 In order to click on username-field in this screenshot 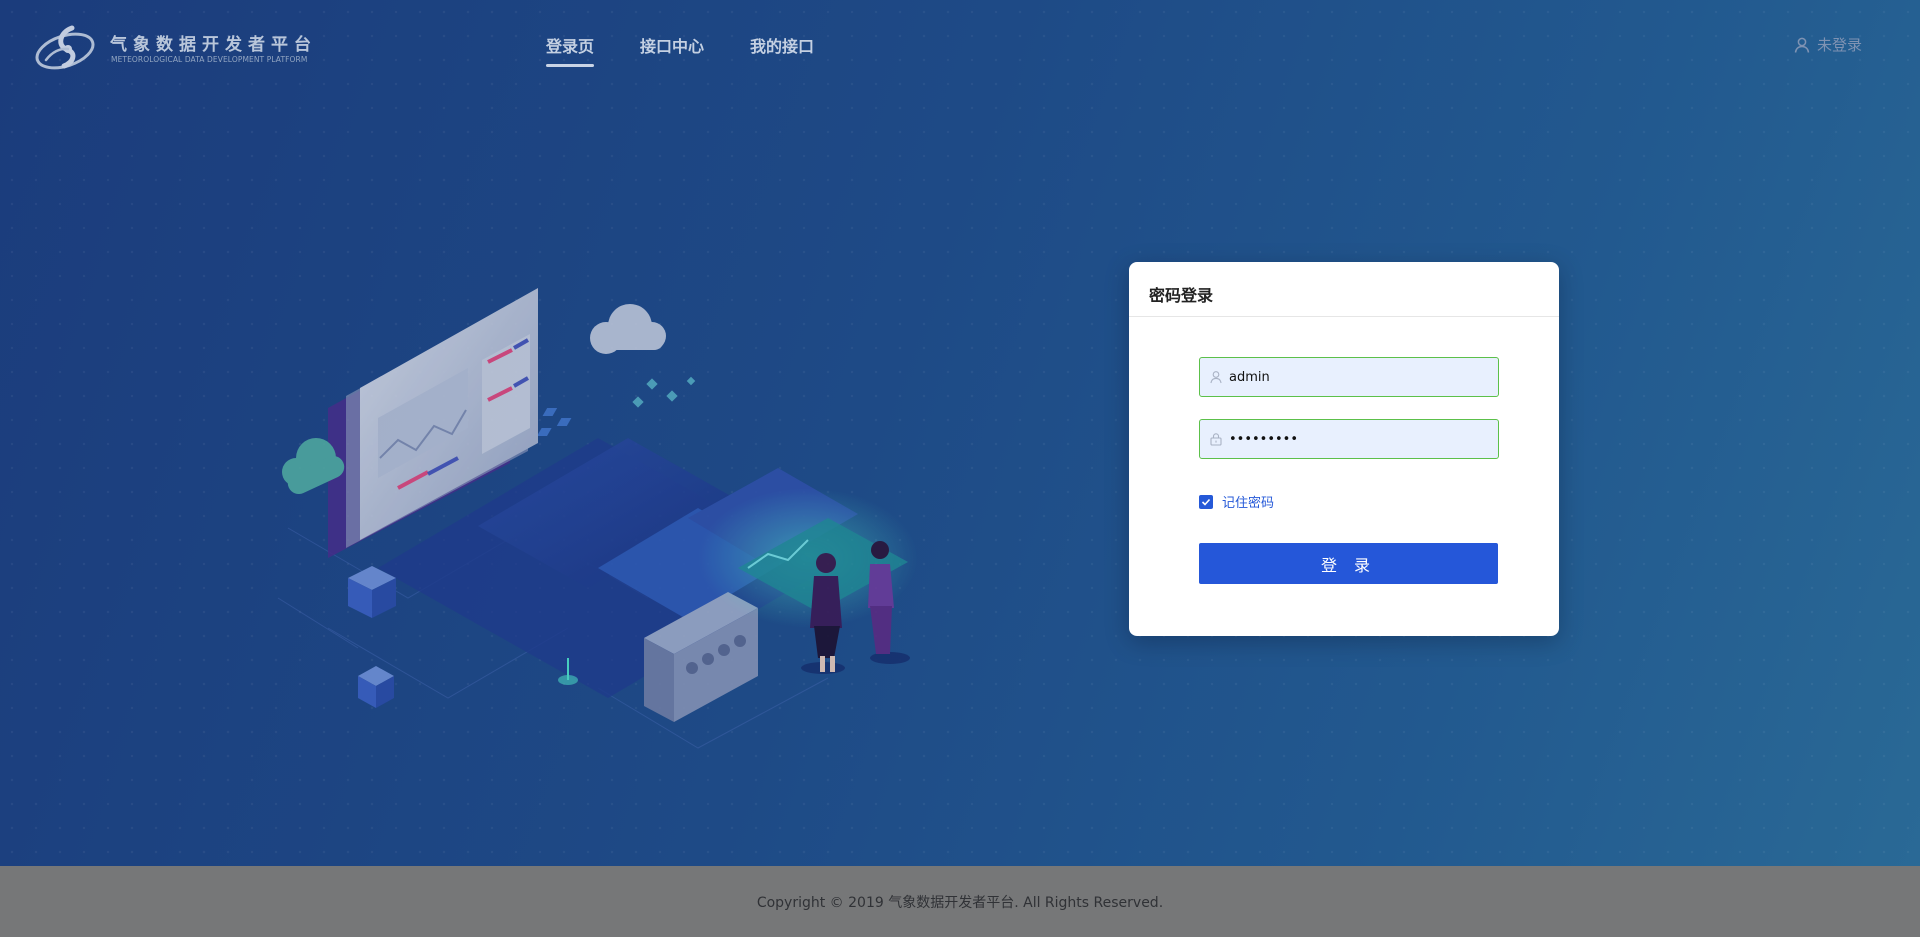, I will do `click(1349, 377)`.